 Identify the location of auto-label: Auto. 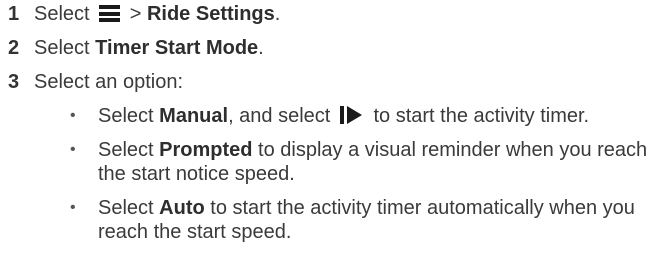
(182, 208).